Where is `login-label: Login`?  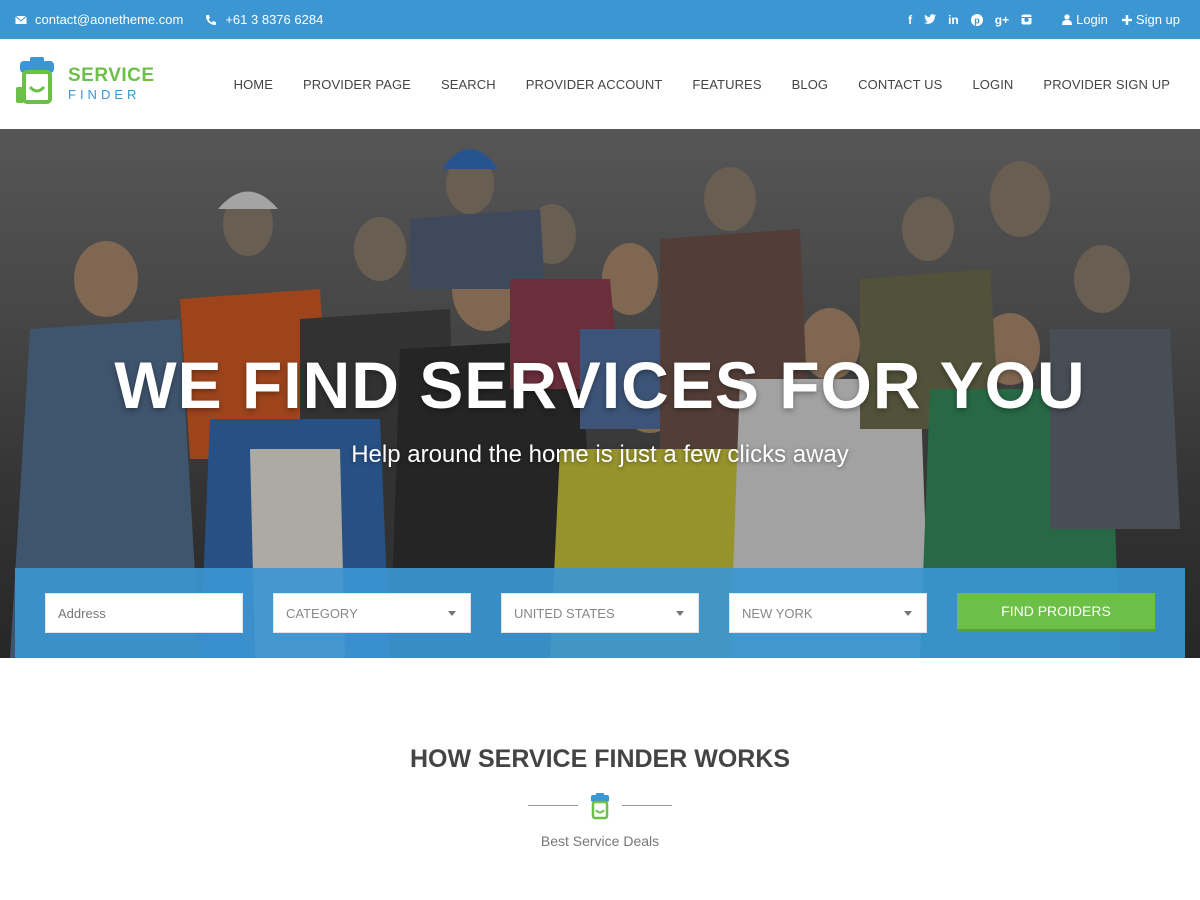
login-label: Login is located at coordinates (1092, 19).